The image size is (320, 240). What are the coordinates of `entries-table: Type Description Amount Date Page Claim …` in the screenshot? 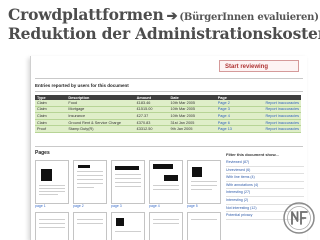 It's located at (168, 114).